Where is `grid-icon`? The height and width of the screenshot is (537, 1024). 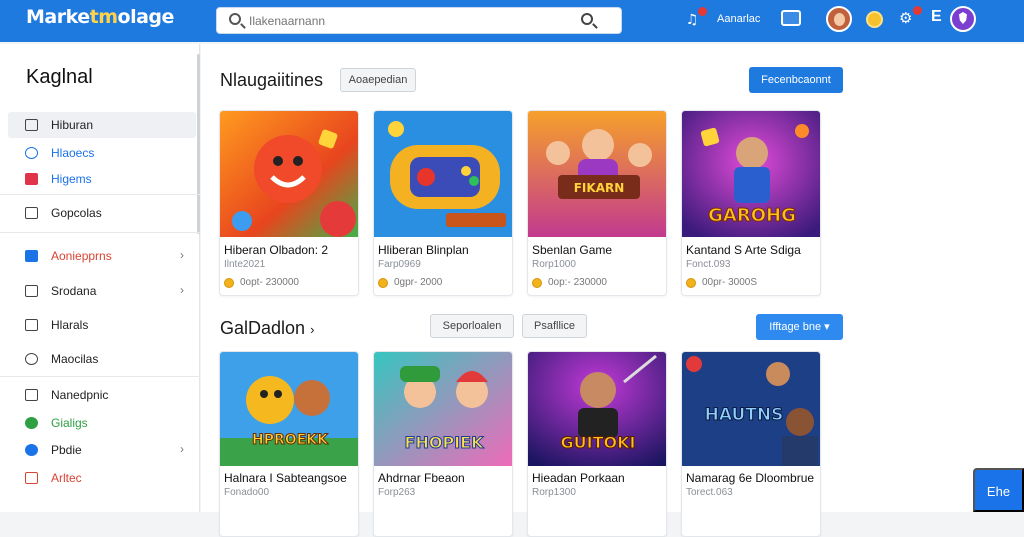
grid-icon is located at coordinates (31, 213).